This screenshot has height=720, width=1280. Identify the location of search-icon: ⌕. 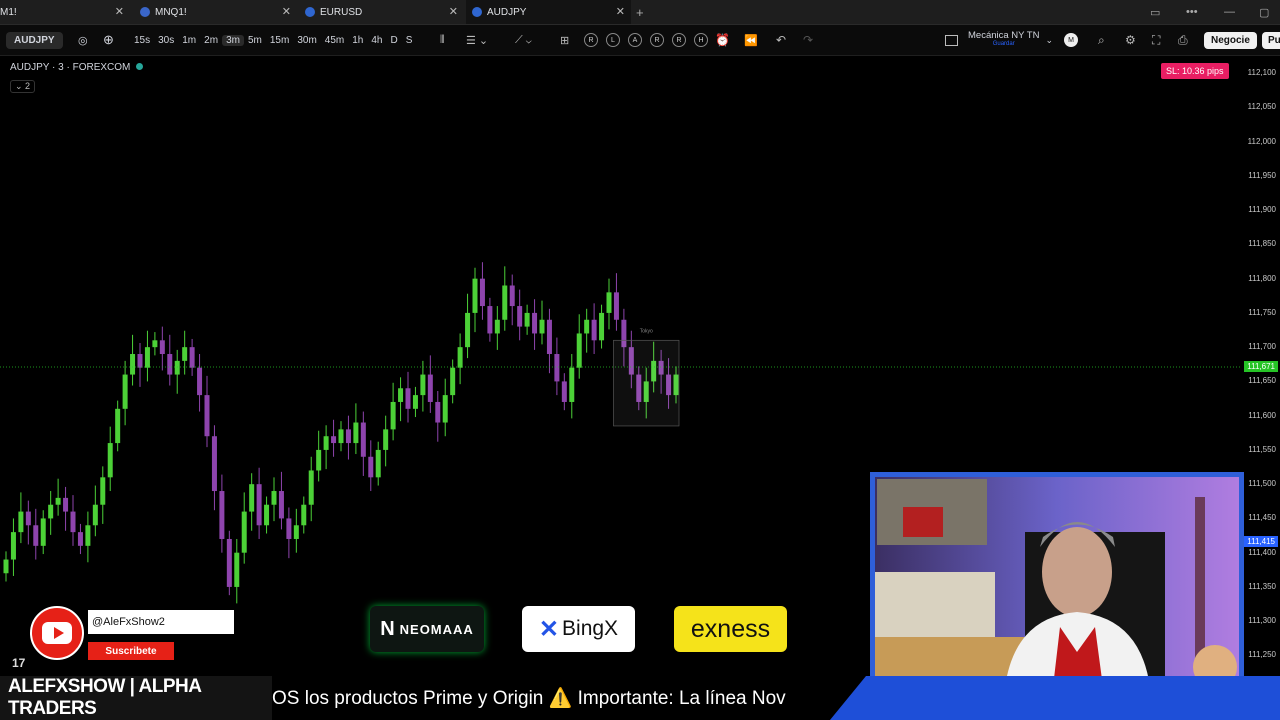
(1101, 40).